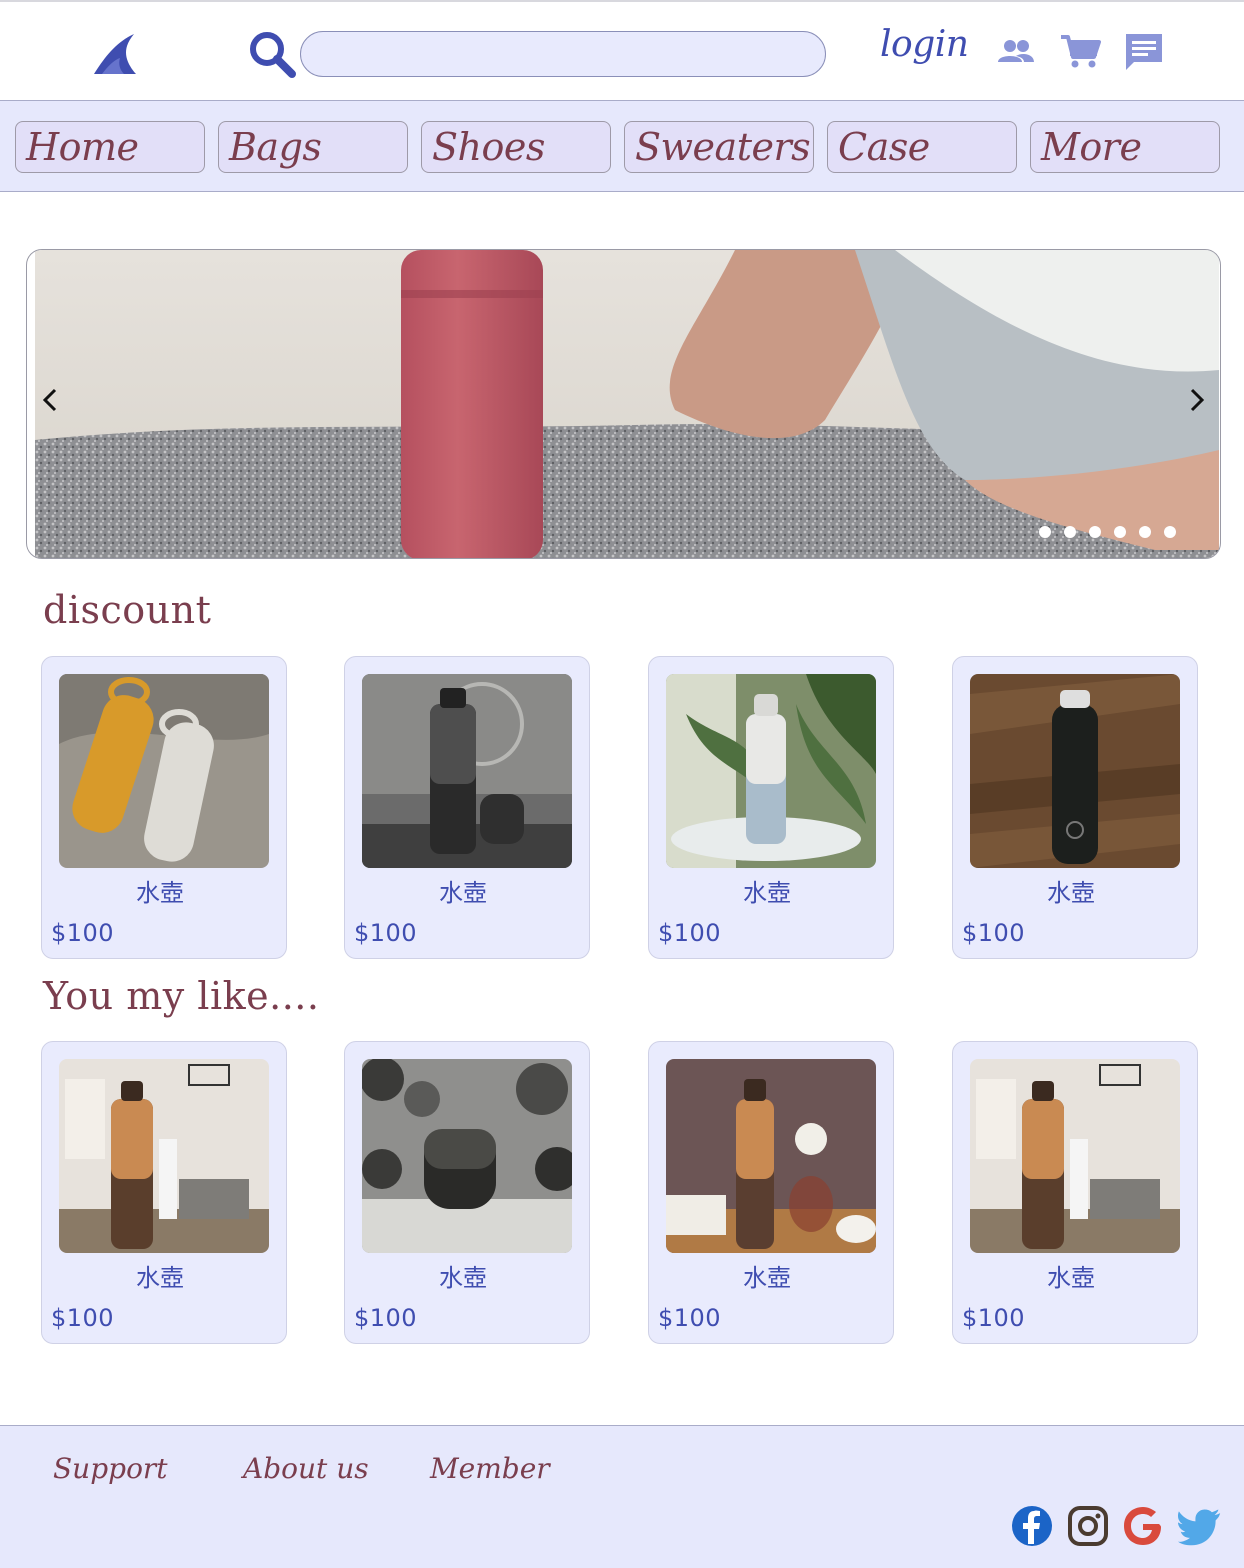 The image size is (1244, 1568). Describe the element at coordinates (313, 147) in the screenshot. I see `nav-bags: Bags` at that location.